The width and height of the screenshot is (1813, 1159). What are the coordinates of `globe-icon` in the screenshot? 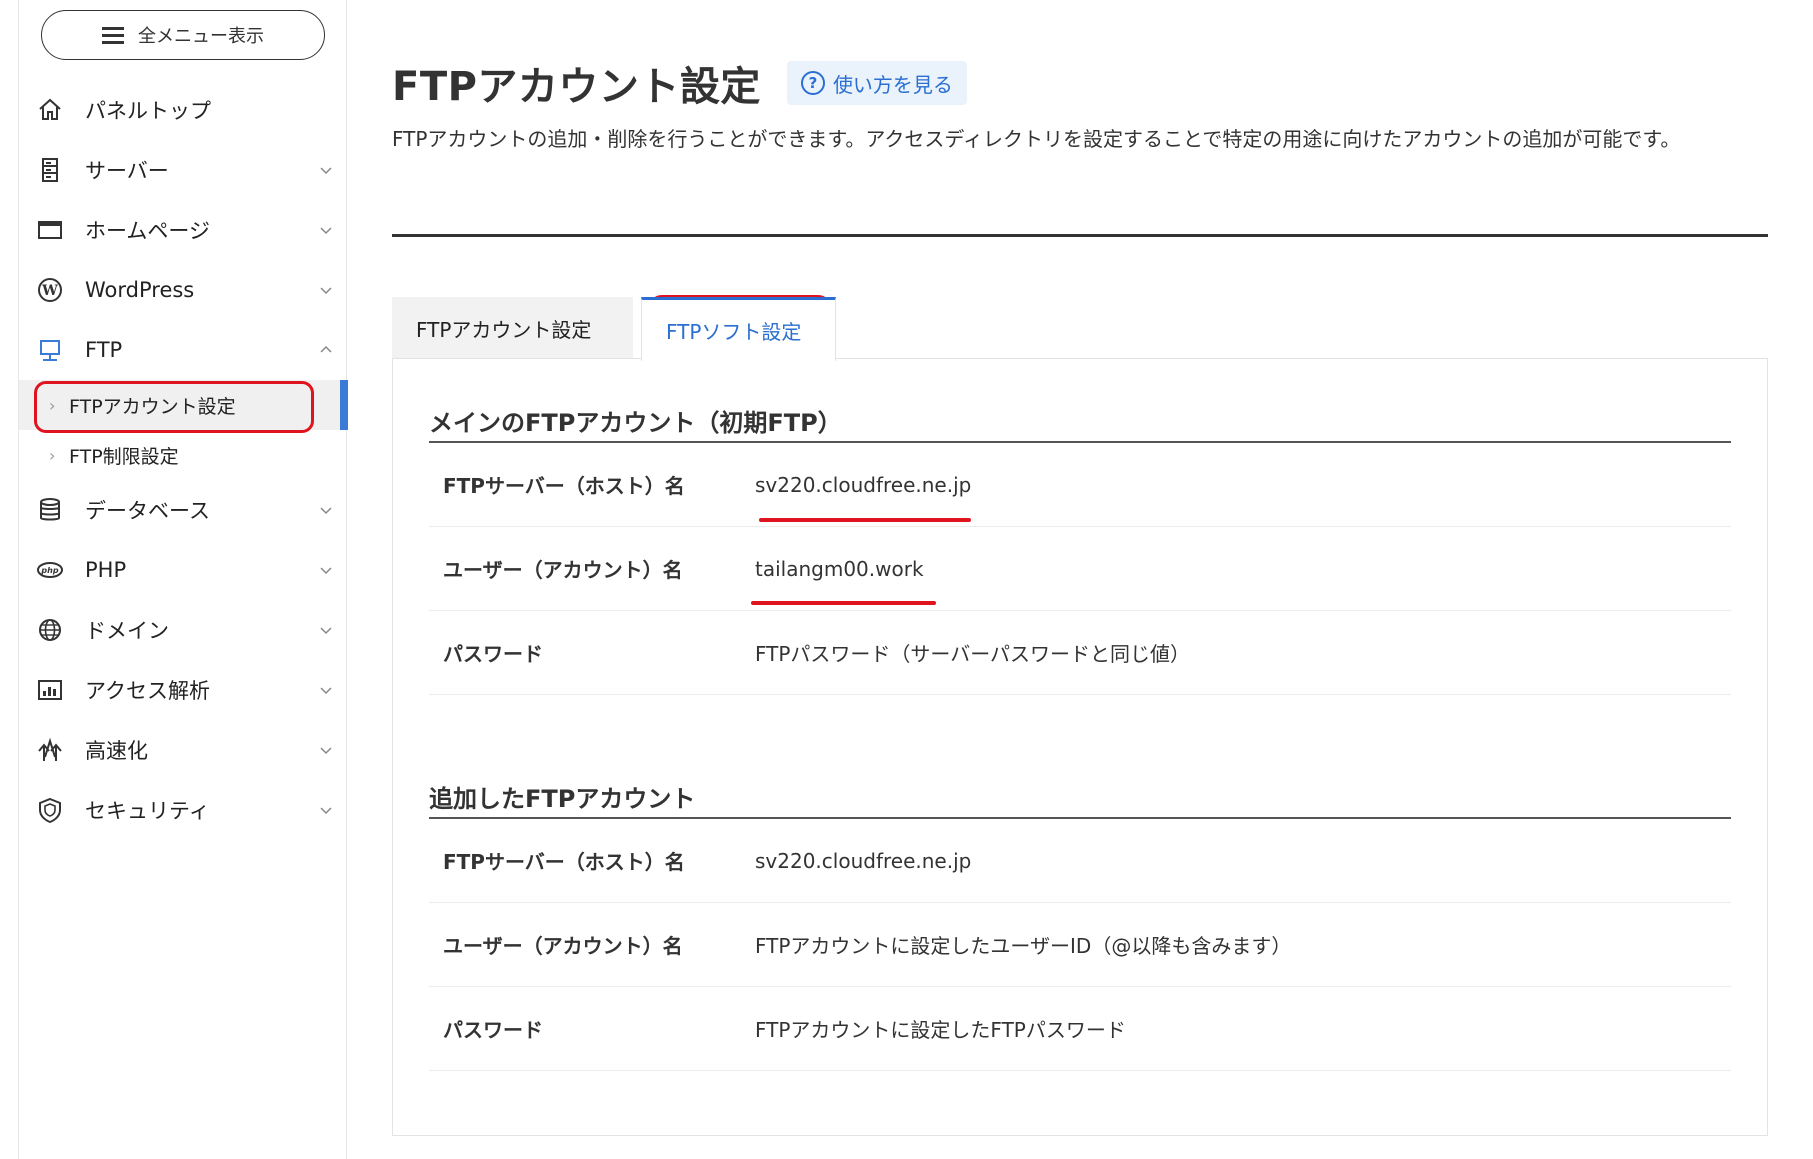 It's located at (50, 630).